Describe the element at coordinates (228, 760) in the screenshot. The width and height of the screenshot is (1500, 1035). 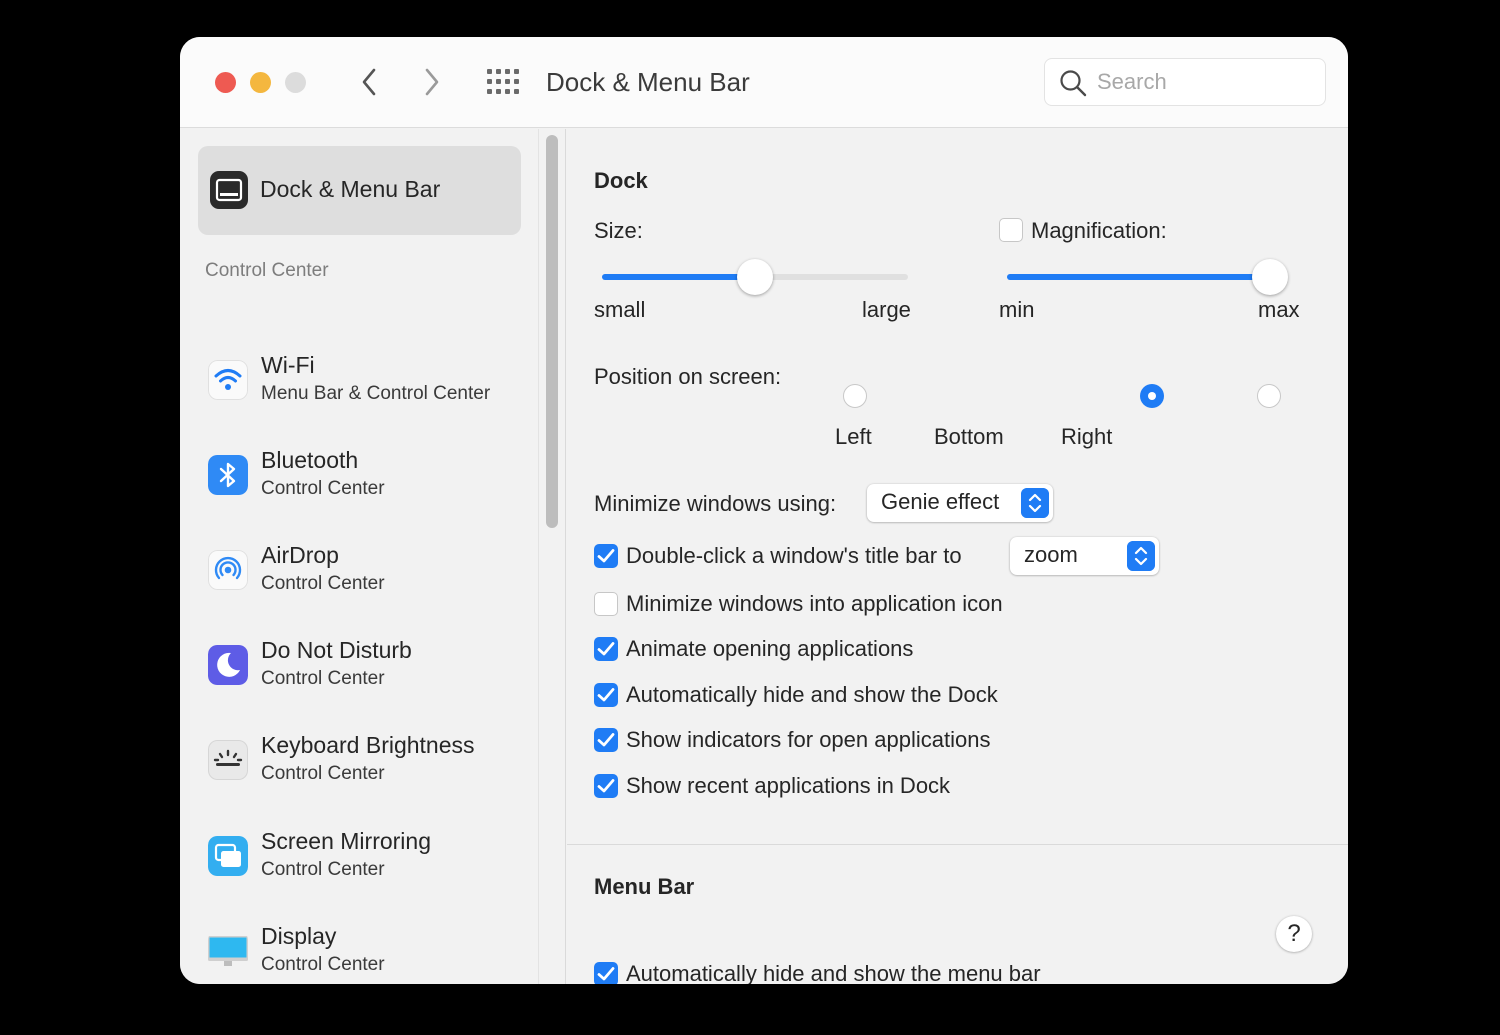
I see `keyboard-brightness-icon` at that location.